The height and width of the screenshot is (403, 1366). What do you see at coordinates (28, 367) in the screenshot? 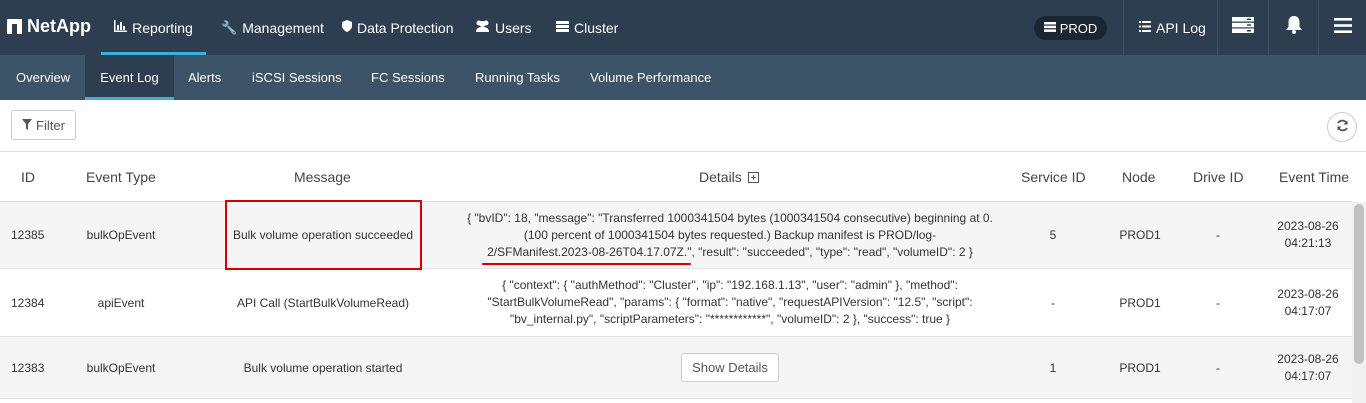
I see `cell-id: 12383` at bounding box center [28, 367].